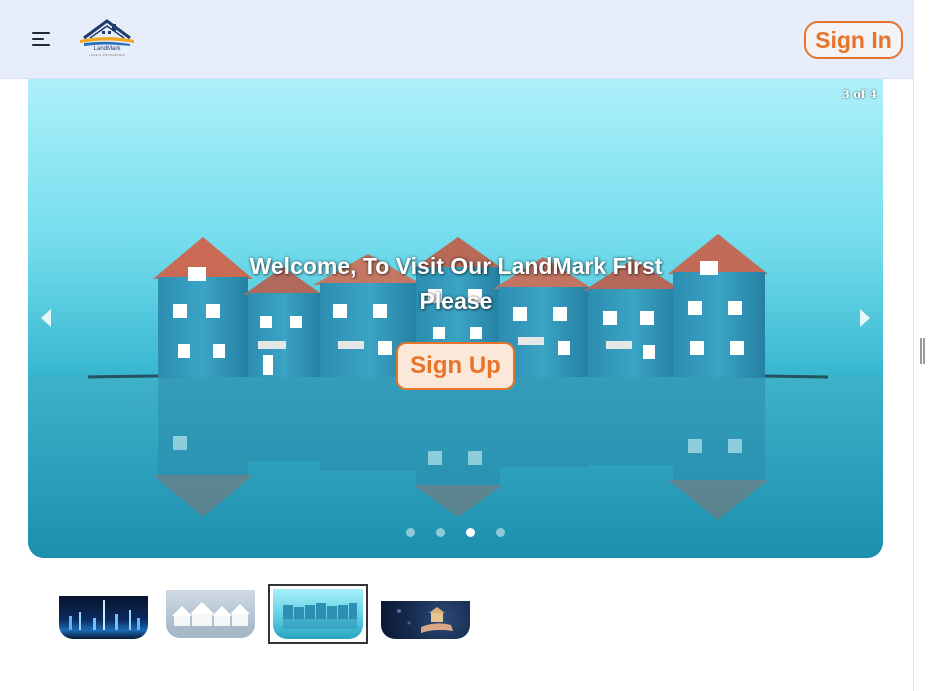 This screenshot has height=691, width=930. I want to click on thumbnail-strip, so click(456, 615).